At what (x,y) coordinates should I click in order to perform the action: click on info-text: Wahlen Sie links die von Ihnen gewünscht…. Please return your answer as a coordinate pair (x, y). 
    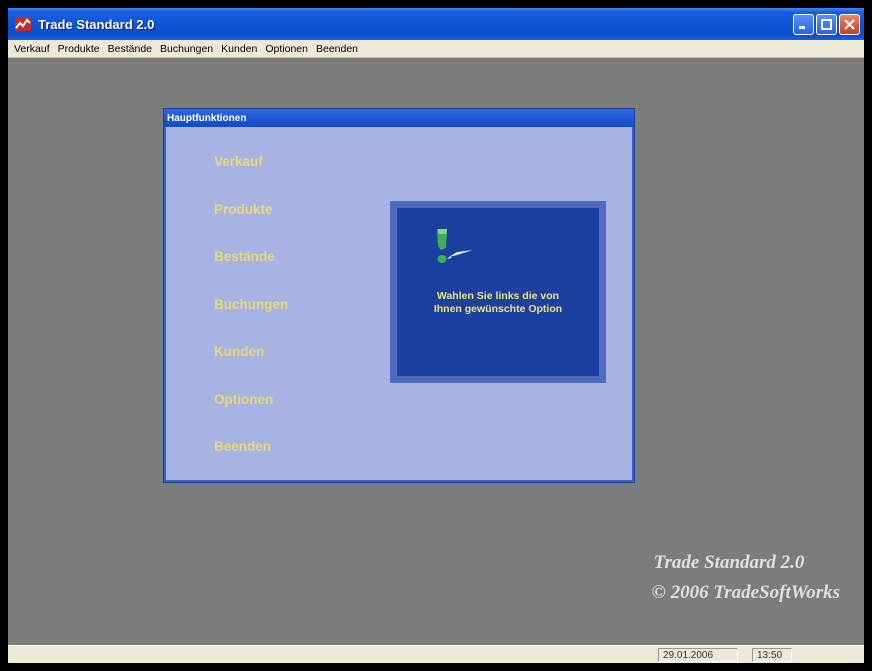
    Looking at the image, I should click on (498, 302).